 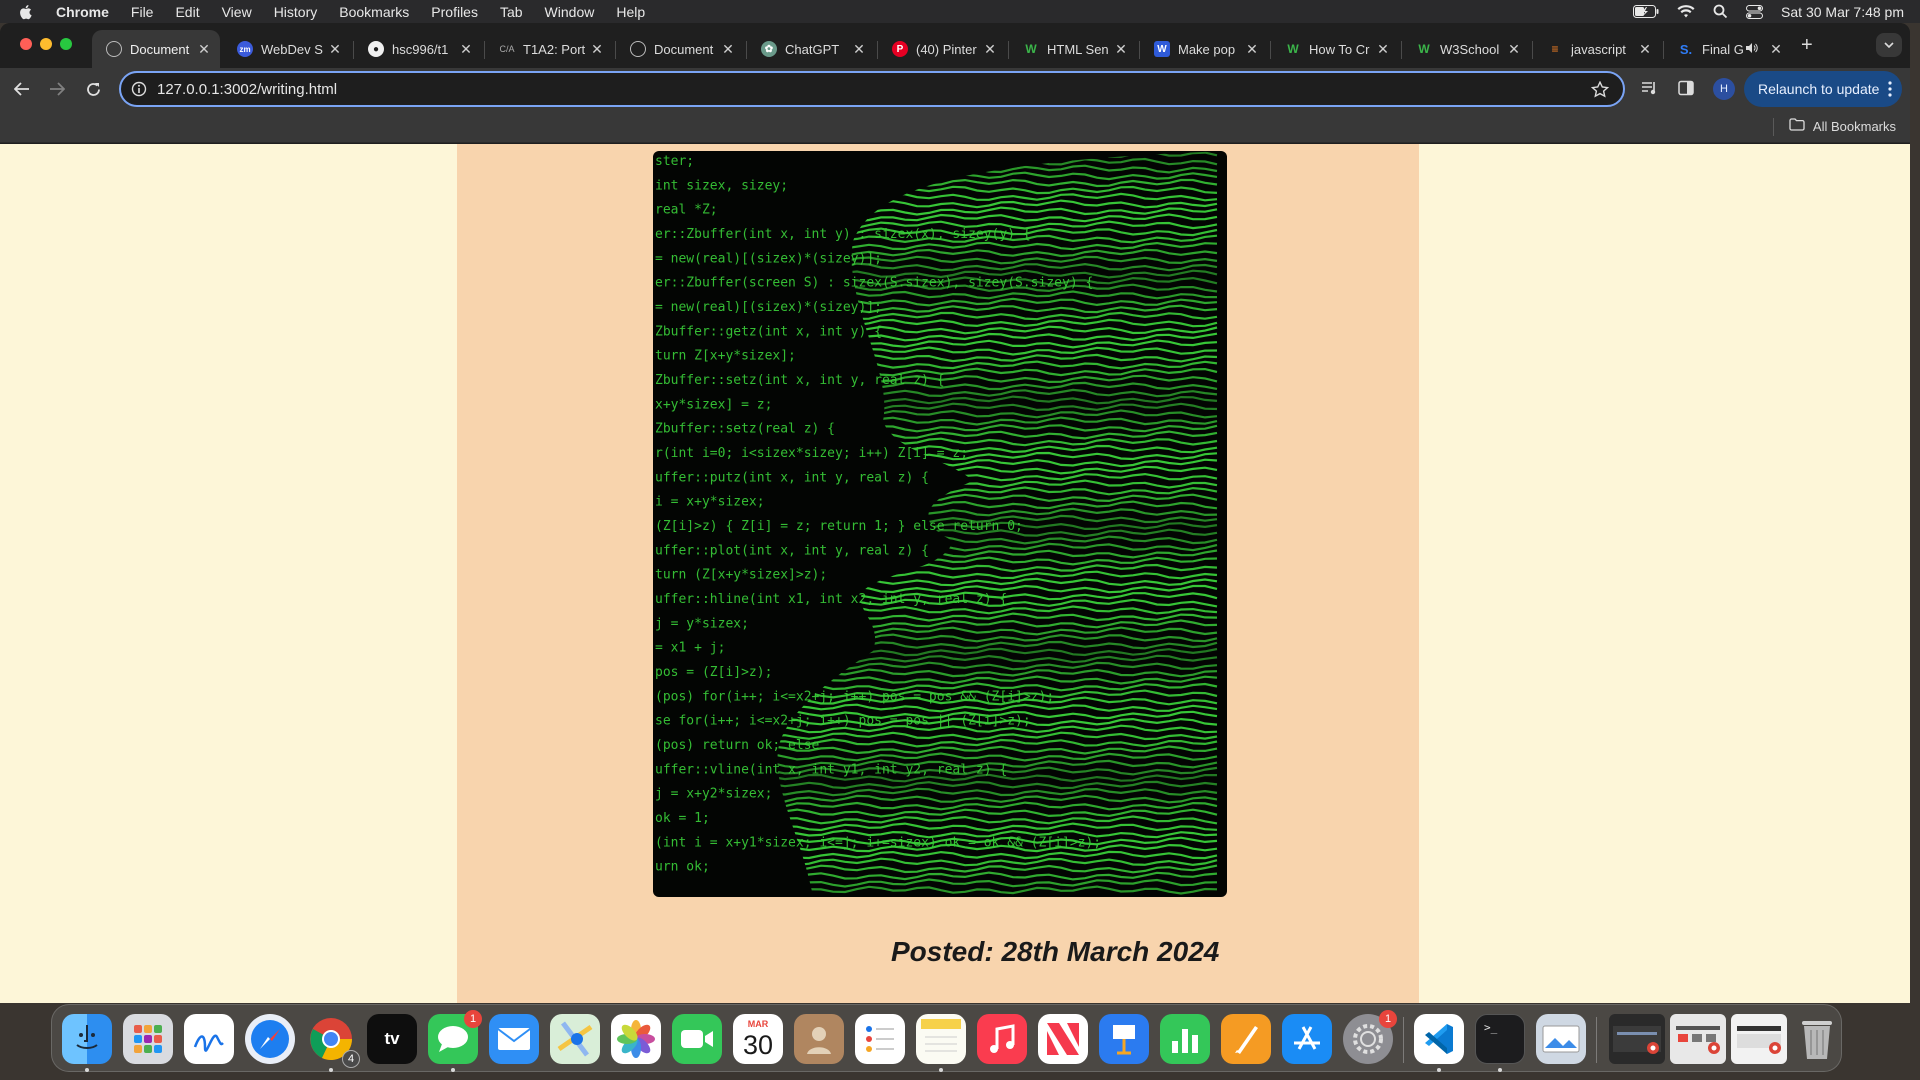 I want to click on tab-javascript: ≡ javascript ✕, so click(x=1597, y=49).